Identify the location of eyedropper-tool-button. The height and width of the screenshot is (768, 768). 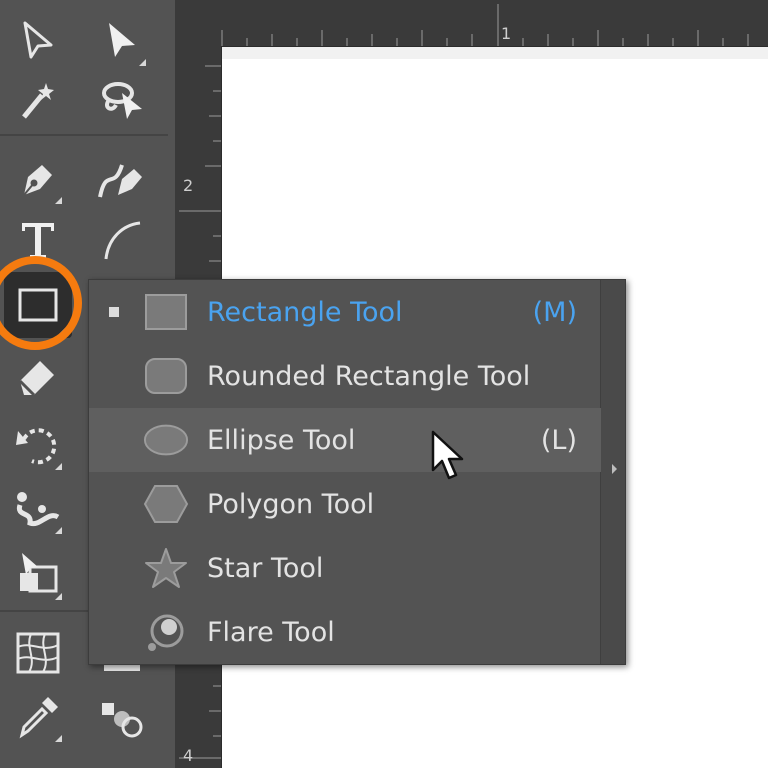
(38, 717).